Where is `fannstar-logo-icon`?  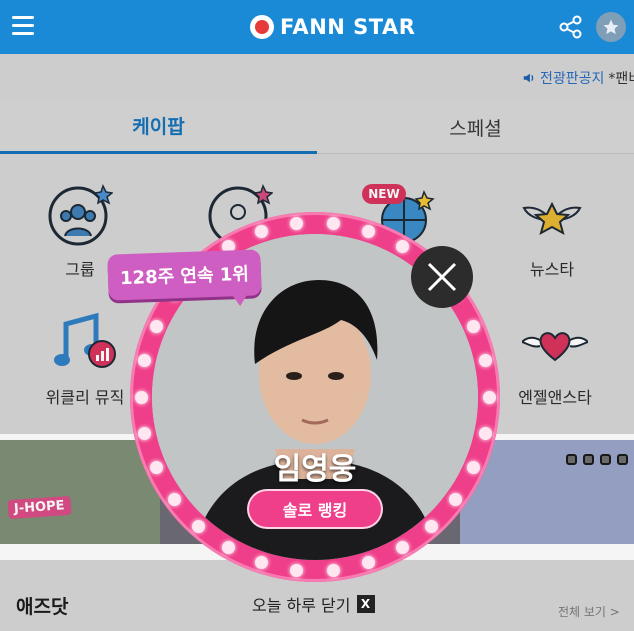 fannstar-logo-icon is located at coordinates (262, 27).